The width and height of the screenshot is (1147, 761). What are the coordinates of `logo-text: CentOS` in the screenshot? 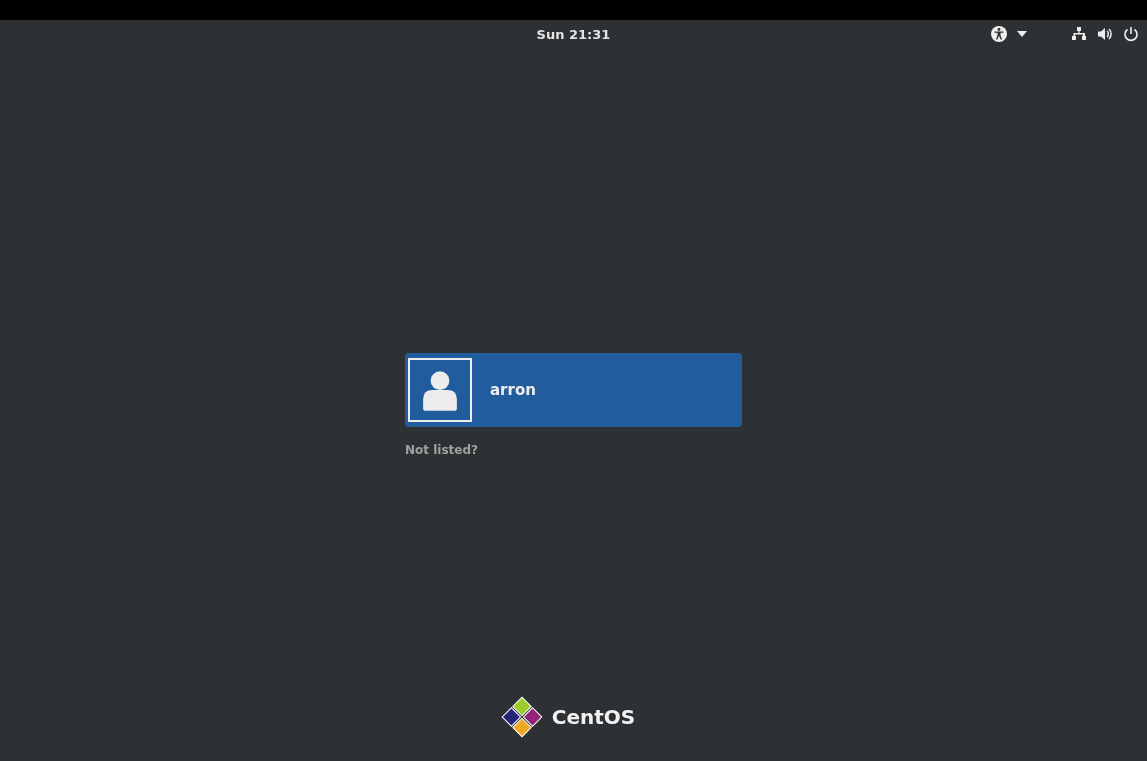 It's located at (593, 717).